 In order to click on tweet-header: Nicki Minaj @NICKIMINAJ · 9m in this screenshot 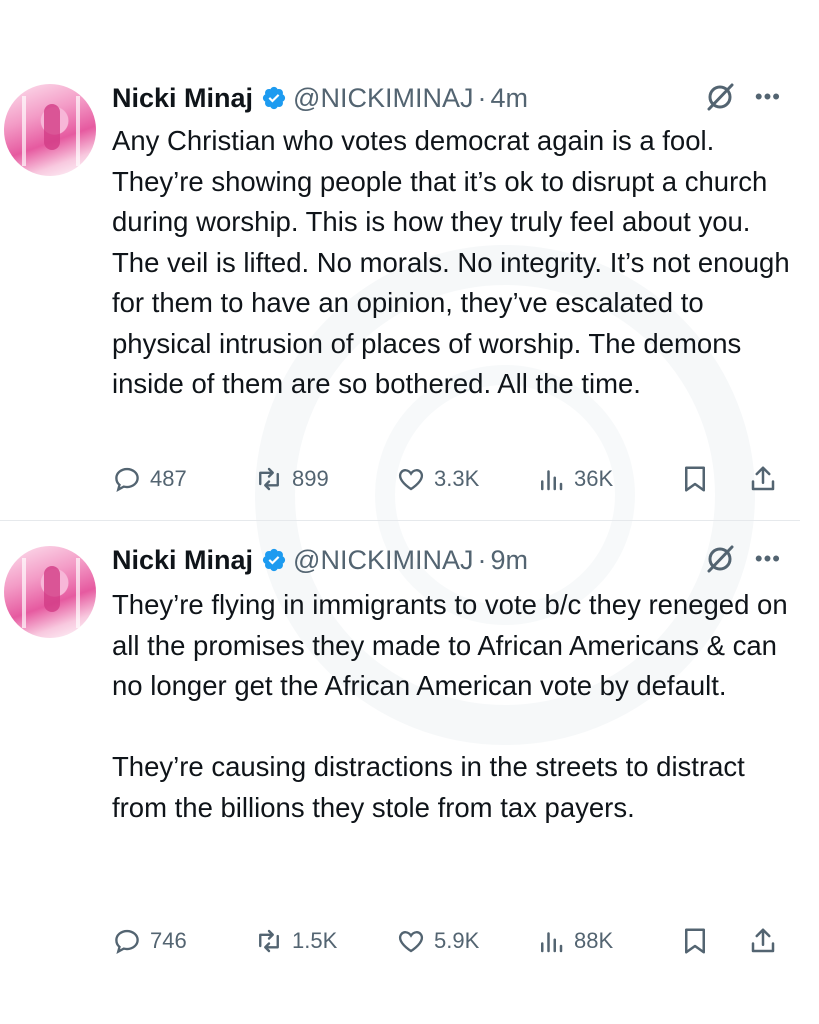, I will do `click(320, 560)`.